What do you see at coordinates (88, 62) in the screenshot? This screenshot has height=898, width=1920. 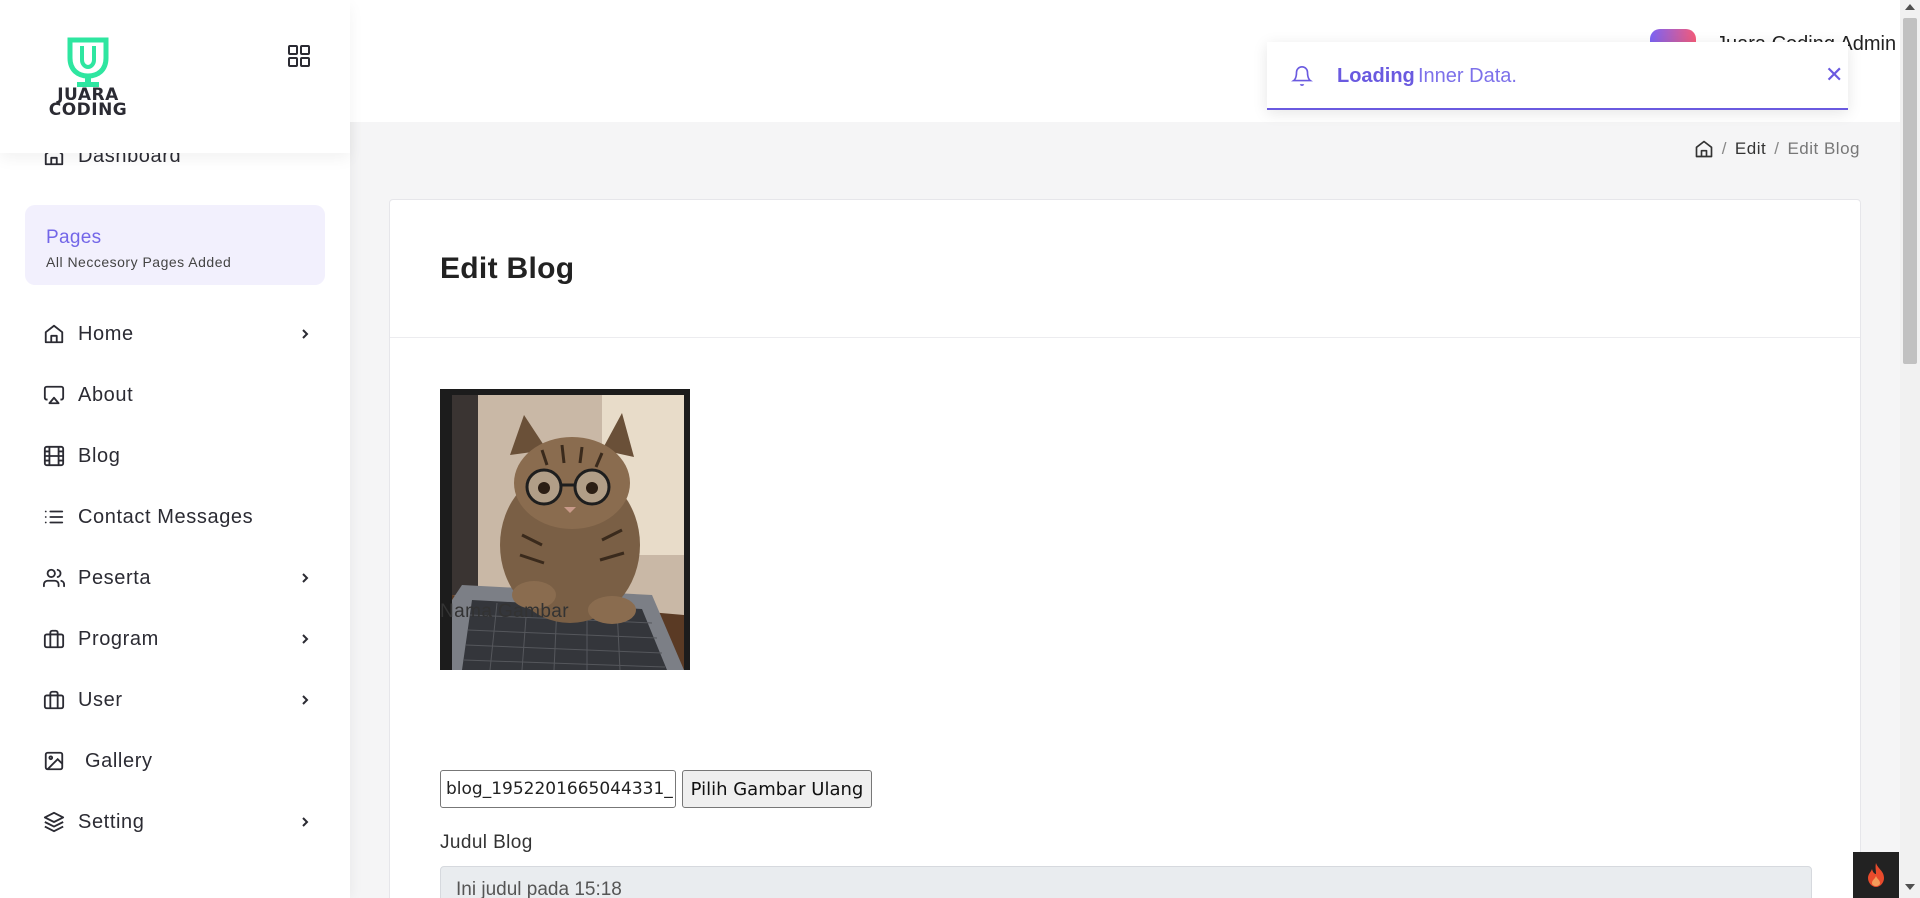 I see `trophy-logo-icon` at bounding box center [88, 62].